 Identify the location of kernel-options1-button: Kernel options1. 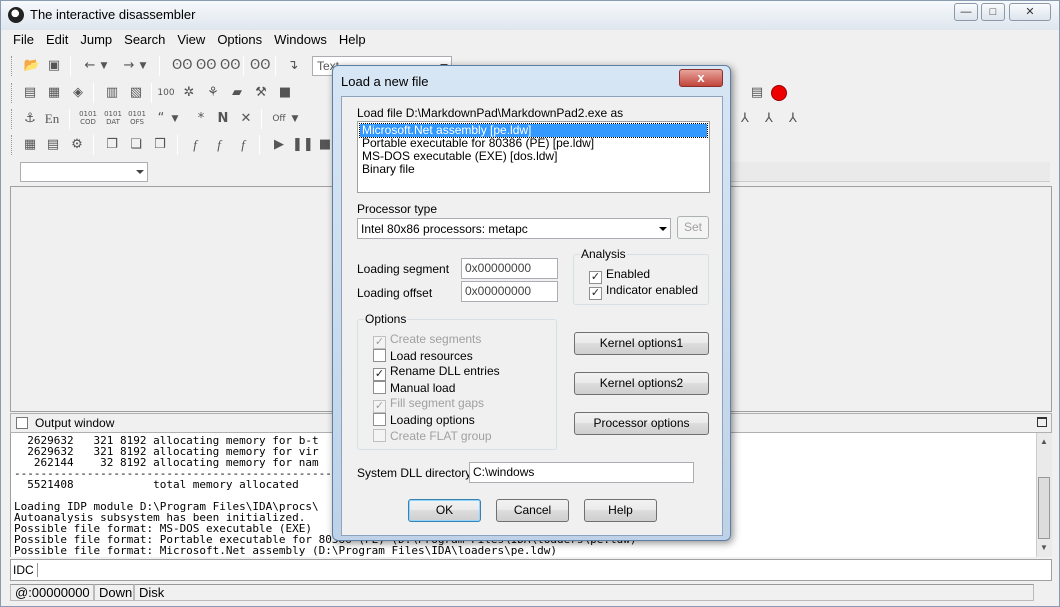
(641, 343).